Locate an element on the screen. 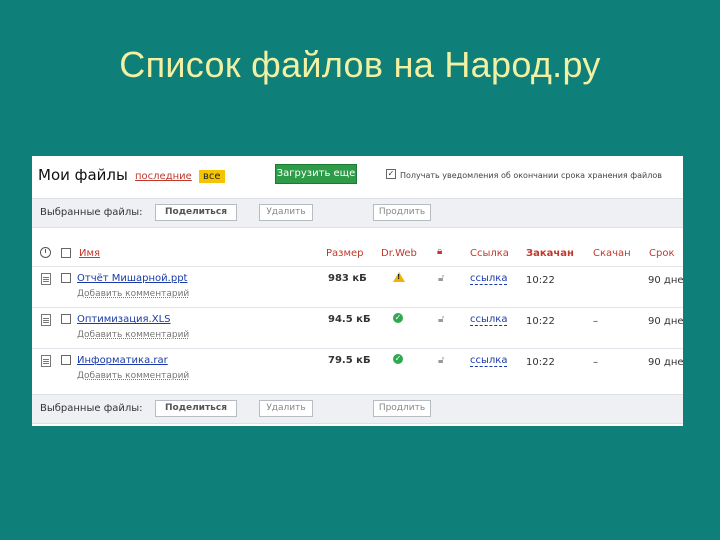  file-size: 79.5 кБ is located at coordinates (349, 360).